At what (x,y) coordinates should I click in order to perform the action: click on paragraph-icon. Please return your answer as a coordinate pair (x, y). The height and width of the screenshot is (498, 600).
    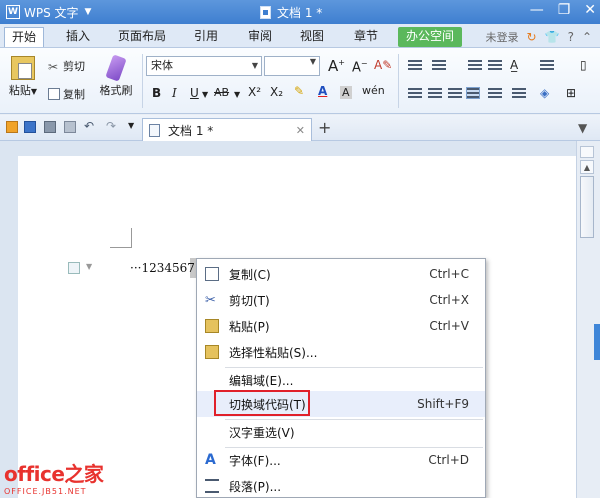
    Looking at the image, I should click on (212, 486).